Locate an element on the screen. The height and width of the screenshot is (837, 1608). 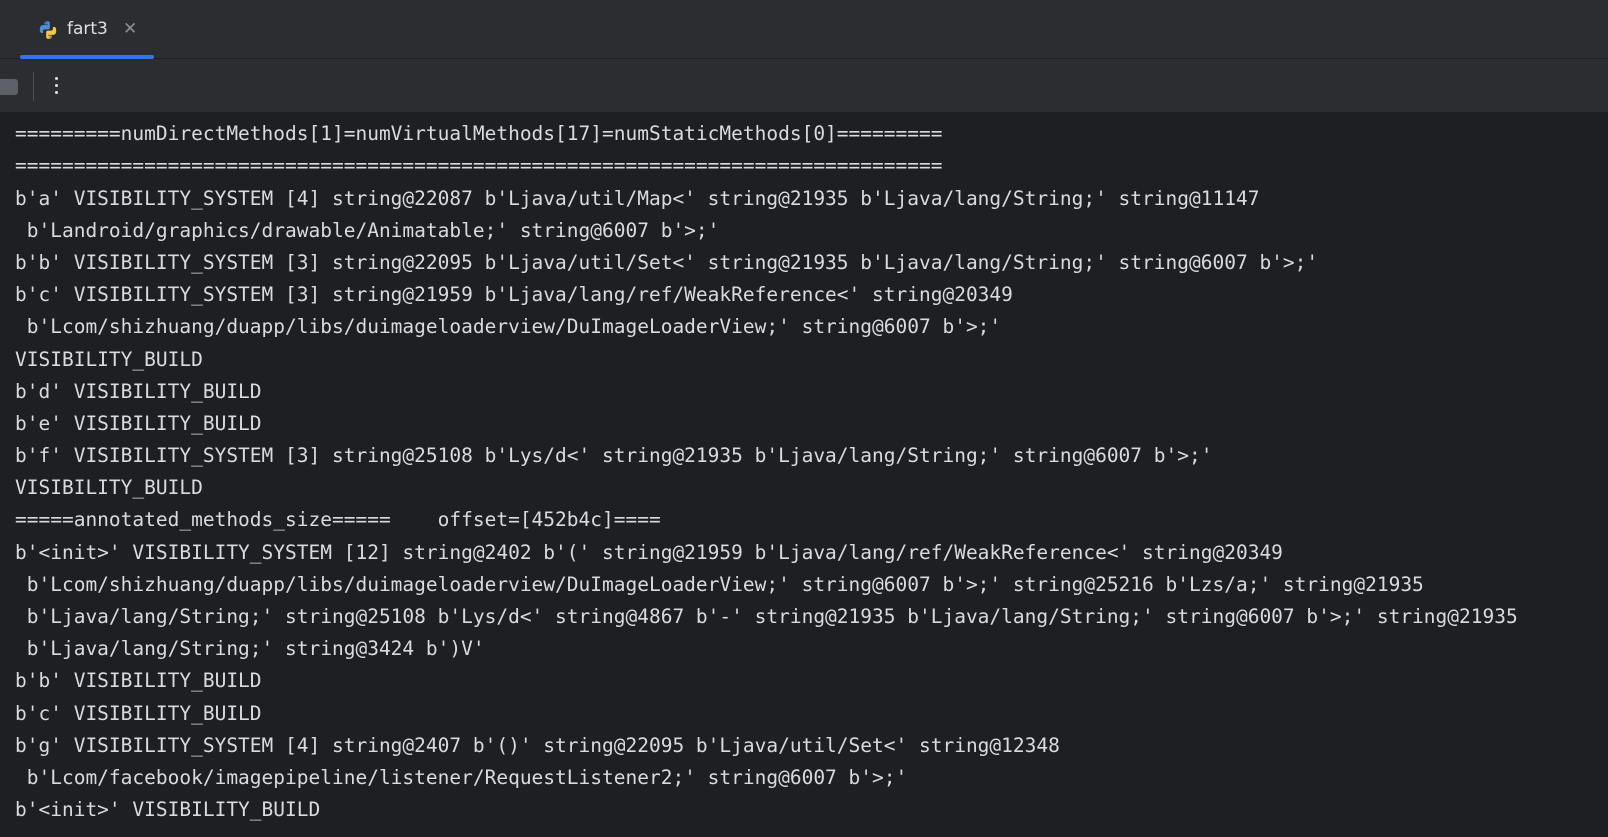
editor-tab-bar: fart3 ✕ is located at coordinates (804, 29).